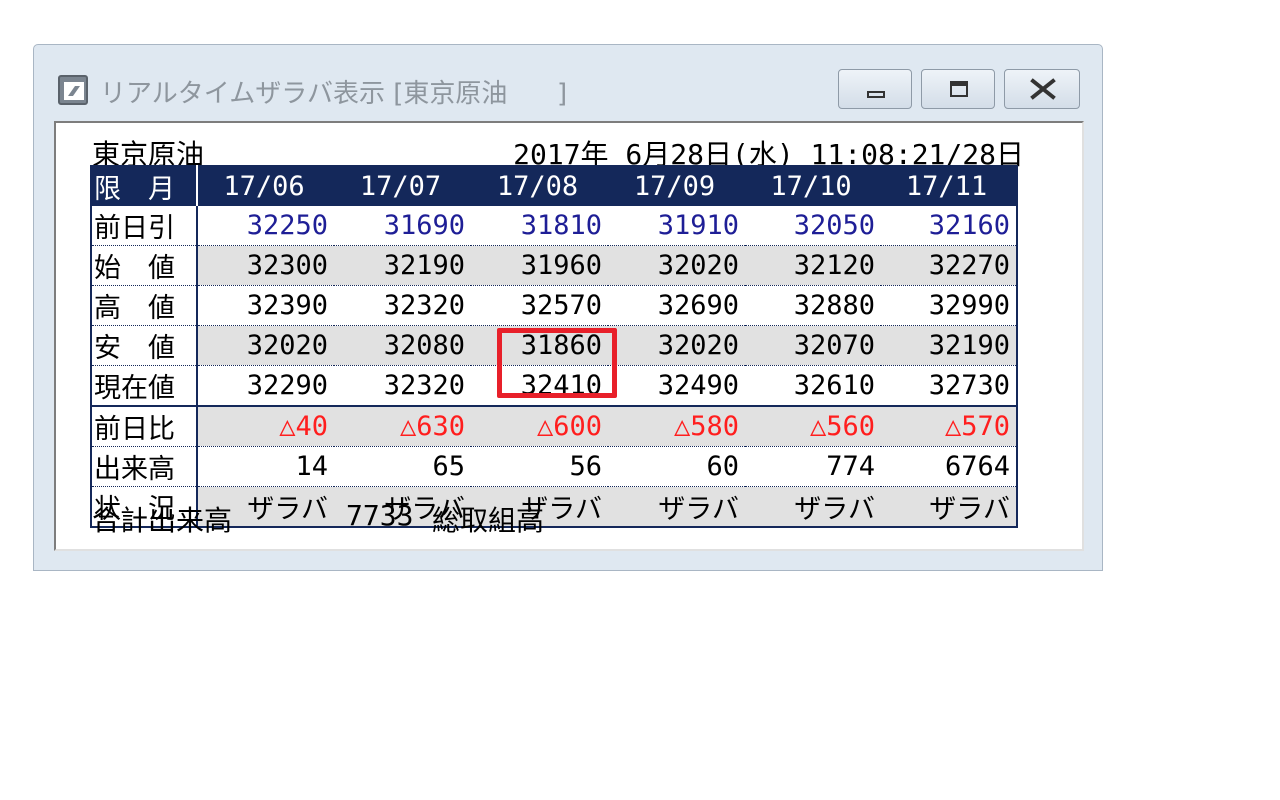  I want to click on table-row-high: 高 値 32390 32320 32570 32690 32880 32990, so click(554, 305).